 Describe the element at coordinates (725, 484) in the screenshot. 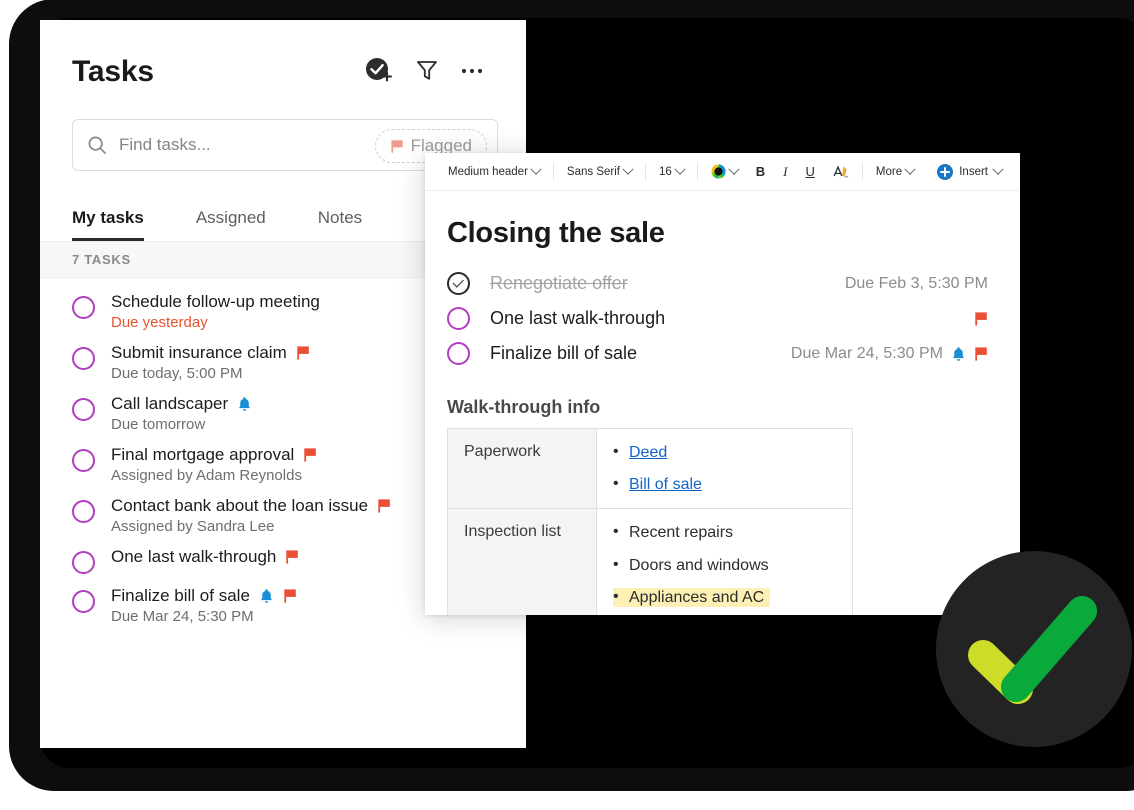

I see `cell-link-item: Bill of sale` at that location.